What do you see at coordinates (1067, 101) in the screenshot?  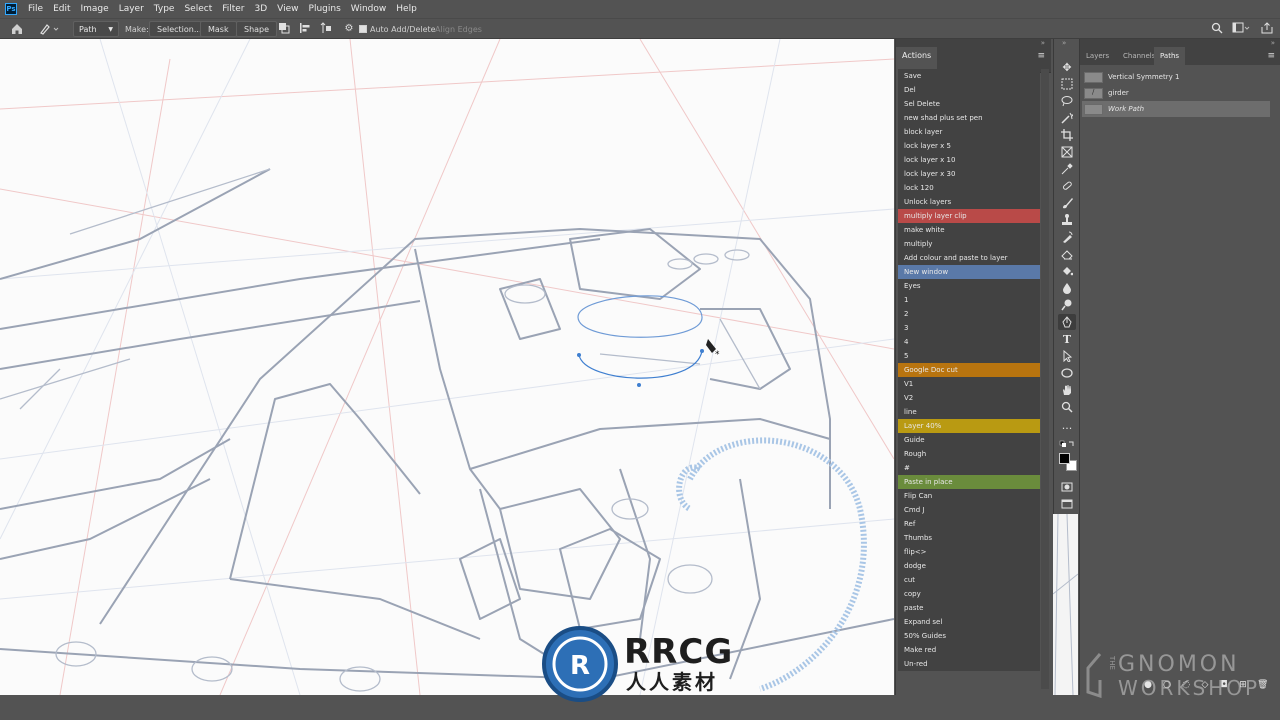 I see `lasso-tool-icon` at bounding box center [1067, 101].